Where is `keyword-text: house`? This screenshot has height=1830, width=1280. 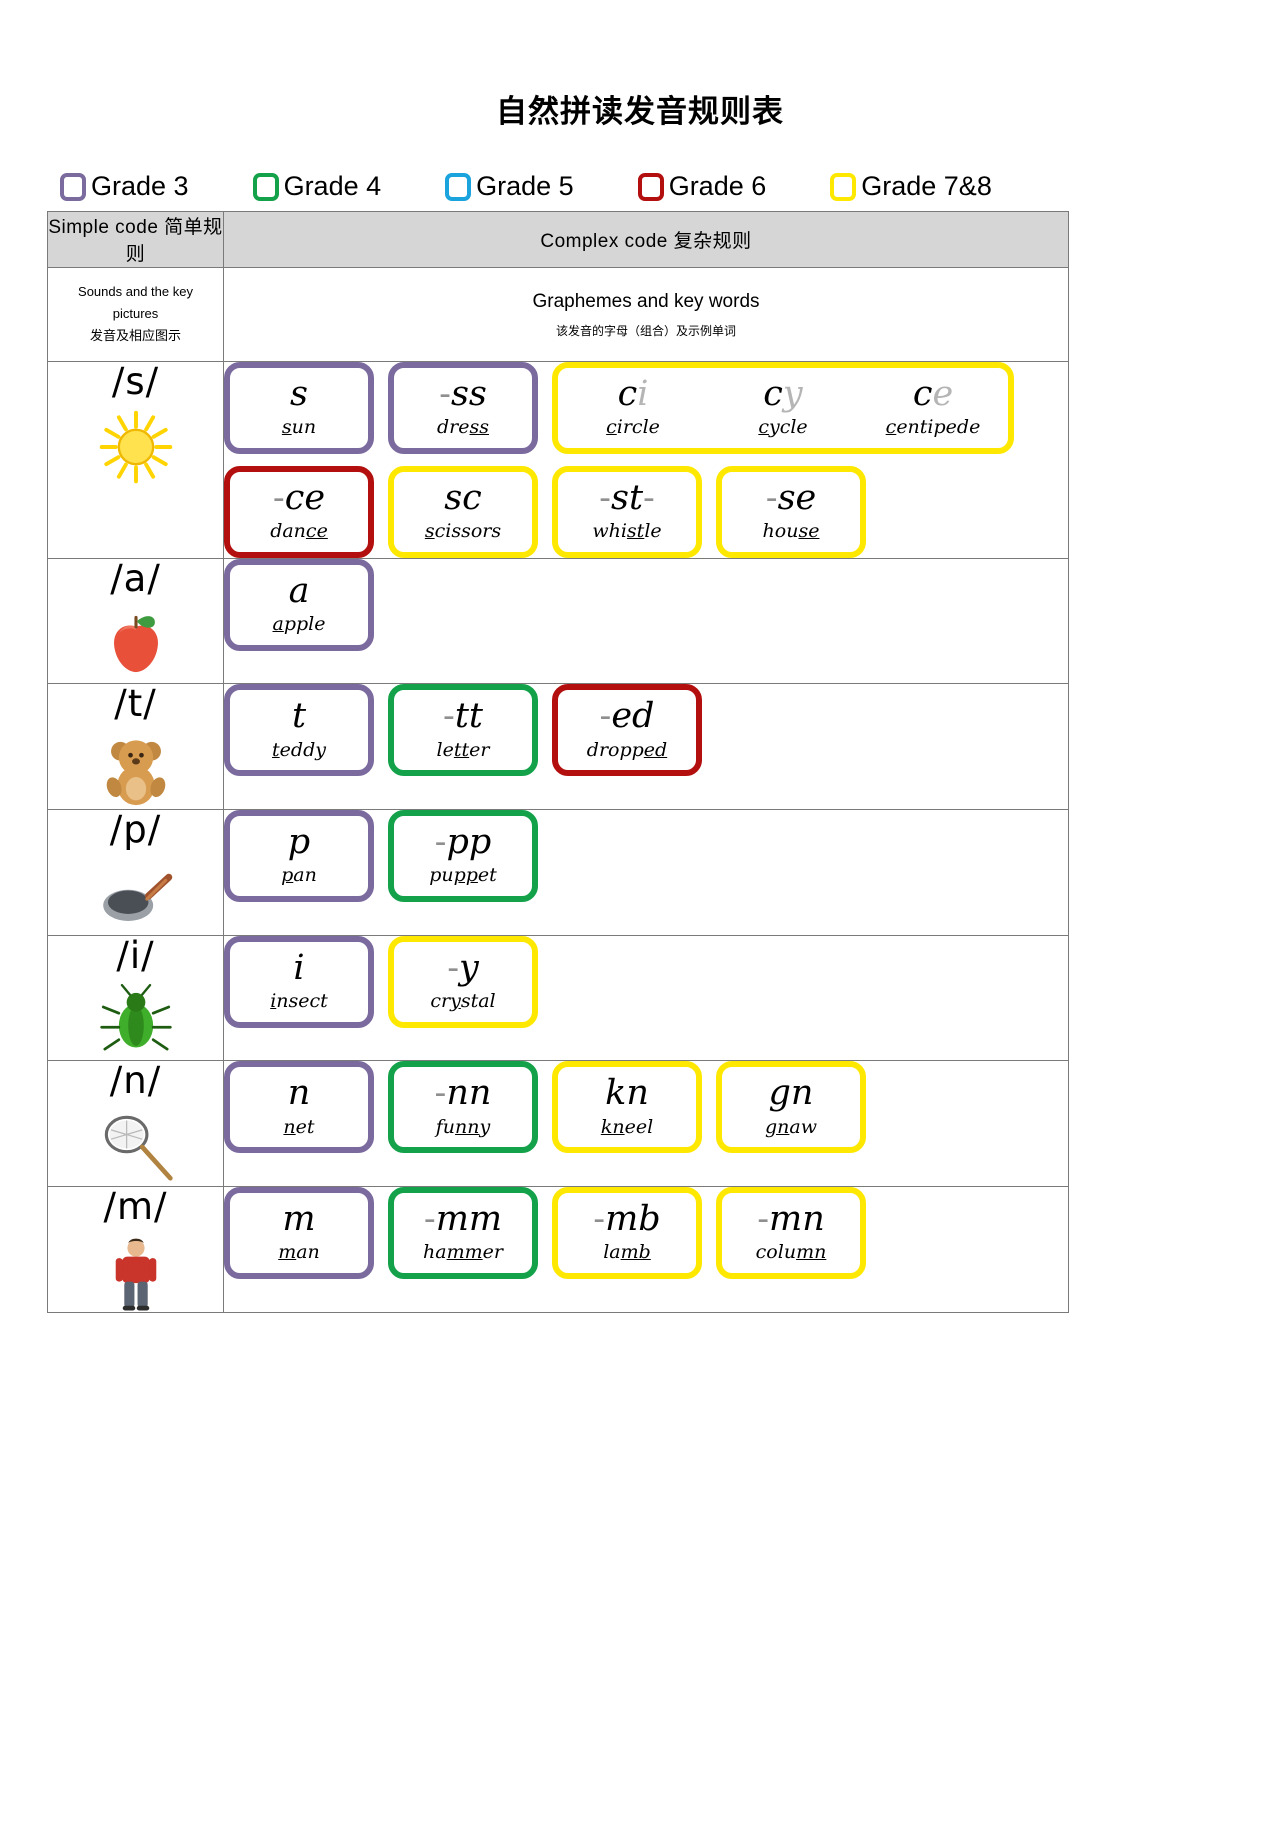
keyword-text: house is located at coordinates (791, 530).